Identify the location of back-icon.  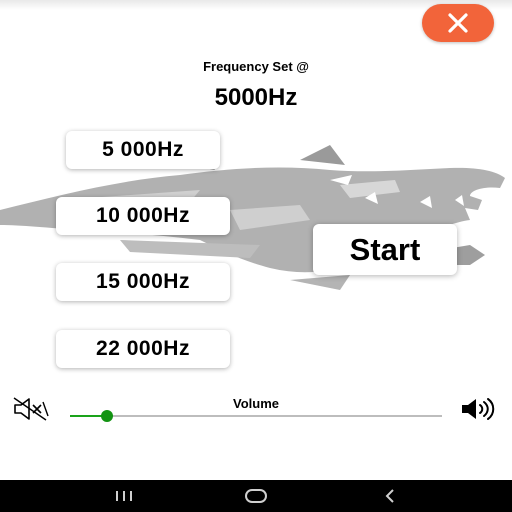
(389, 496).